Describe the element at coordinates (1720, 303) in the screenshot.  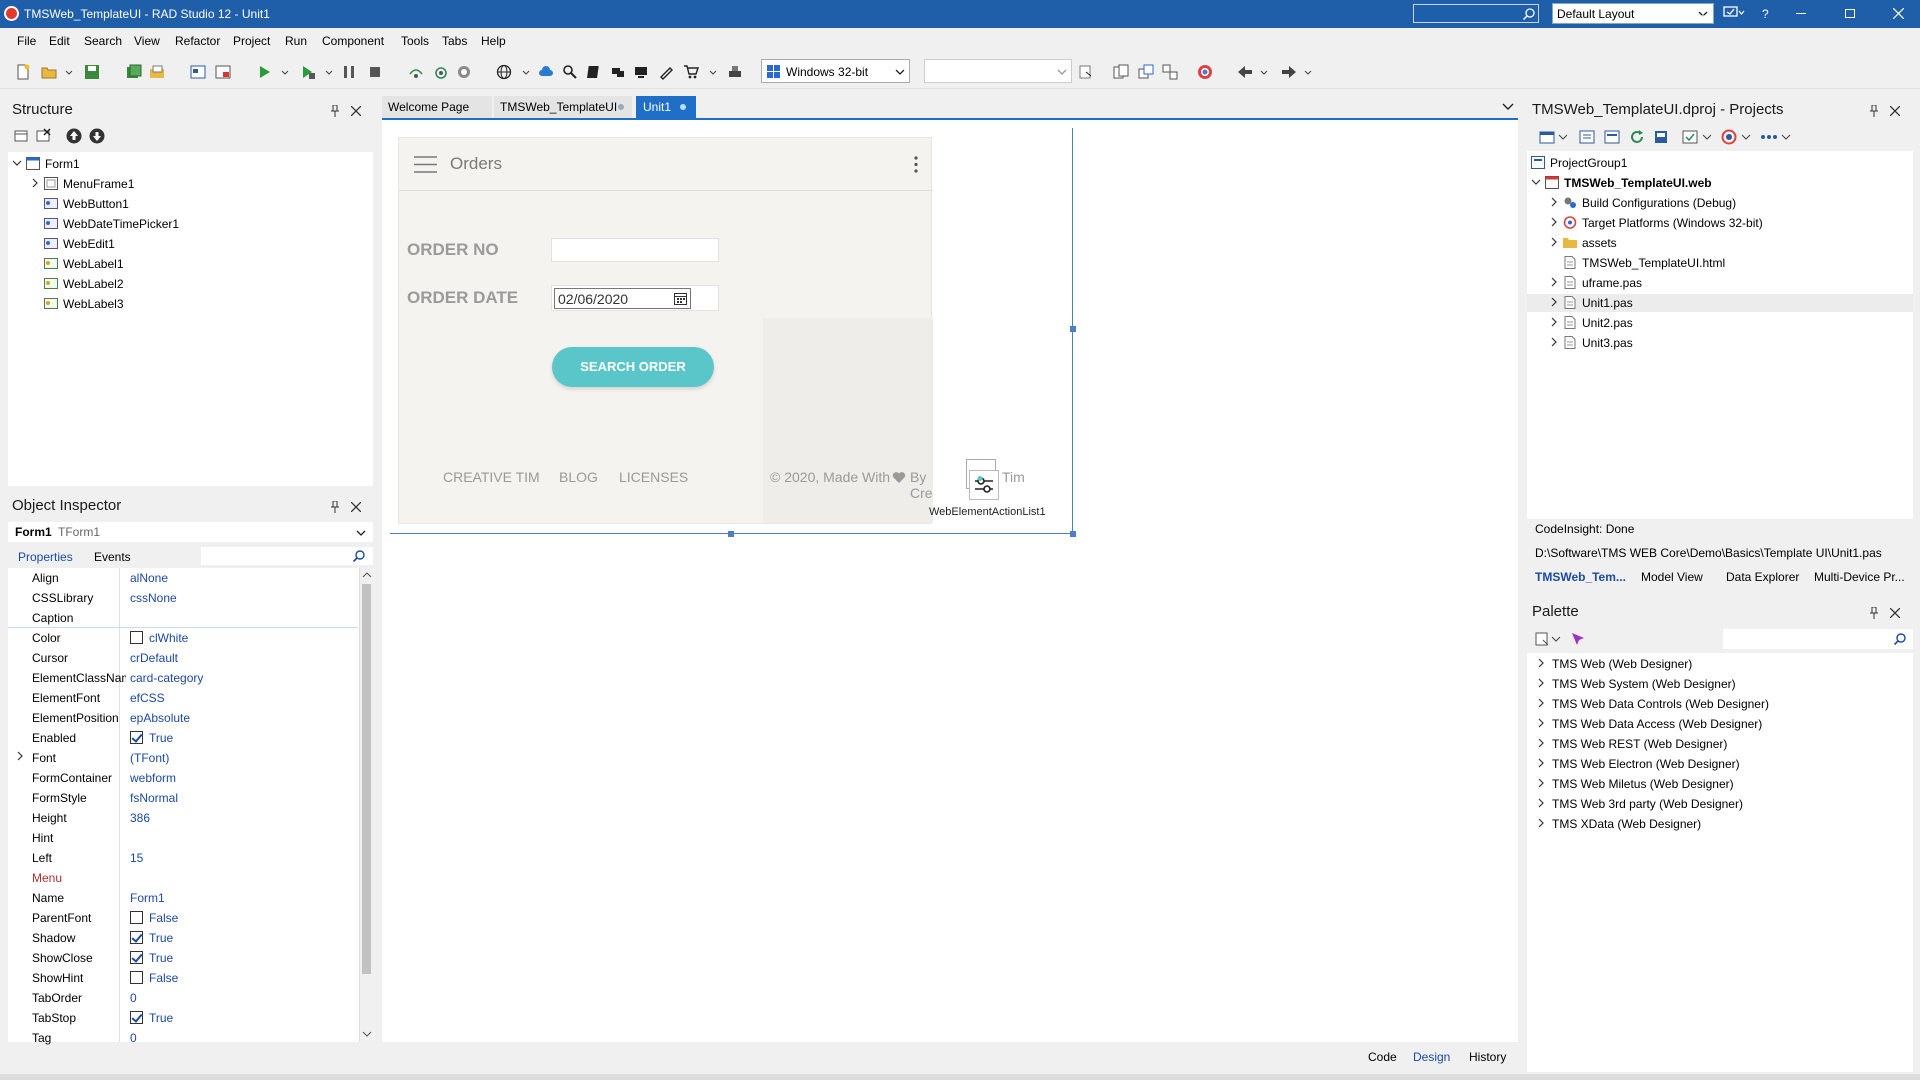
I see `project-tree-item: Unit1.pas` at that location.